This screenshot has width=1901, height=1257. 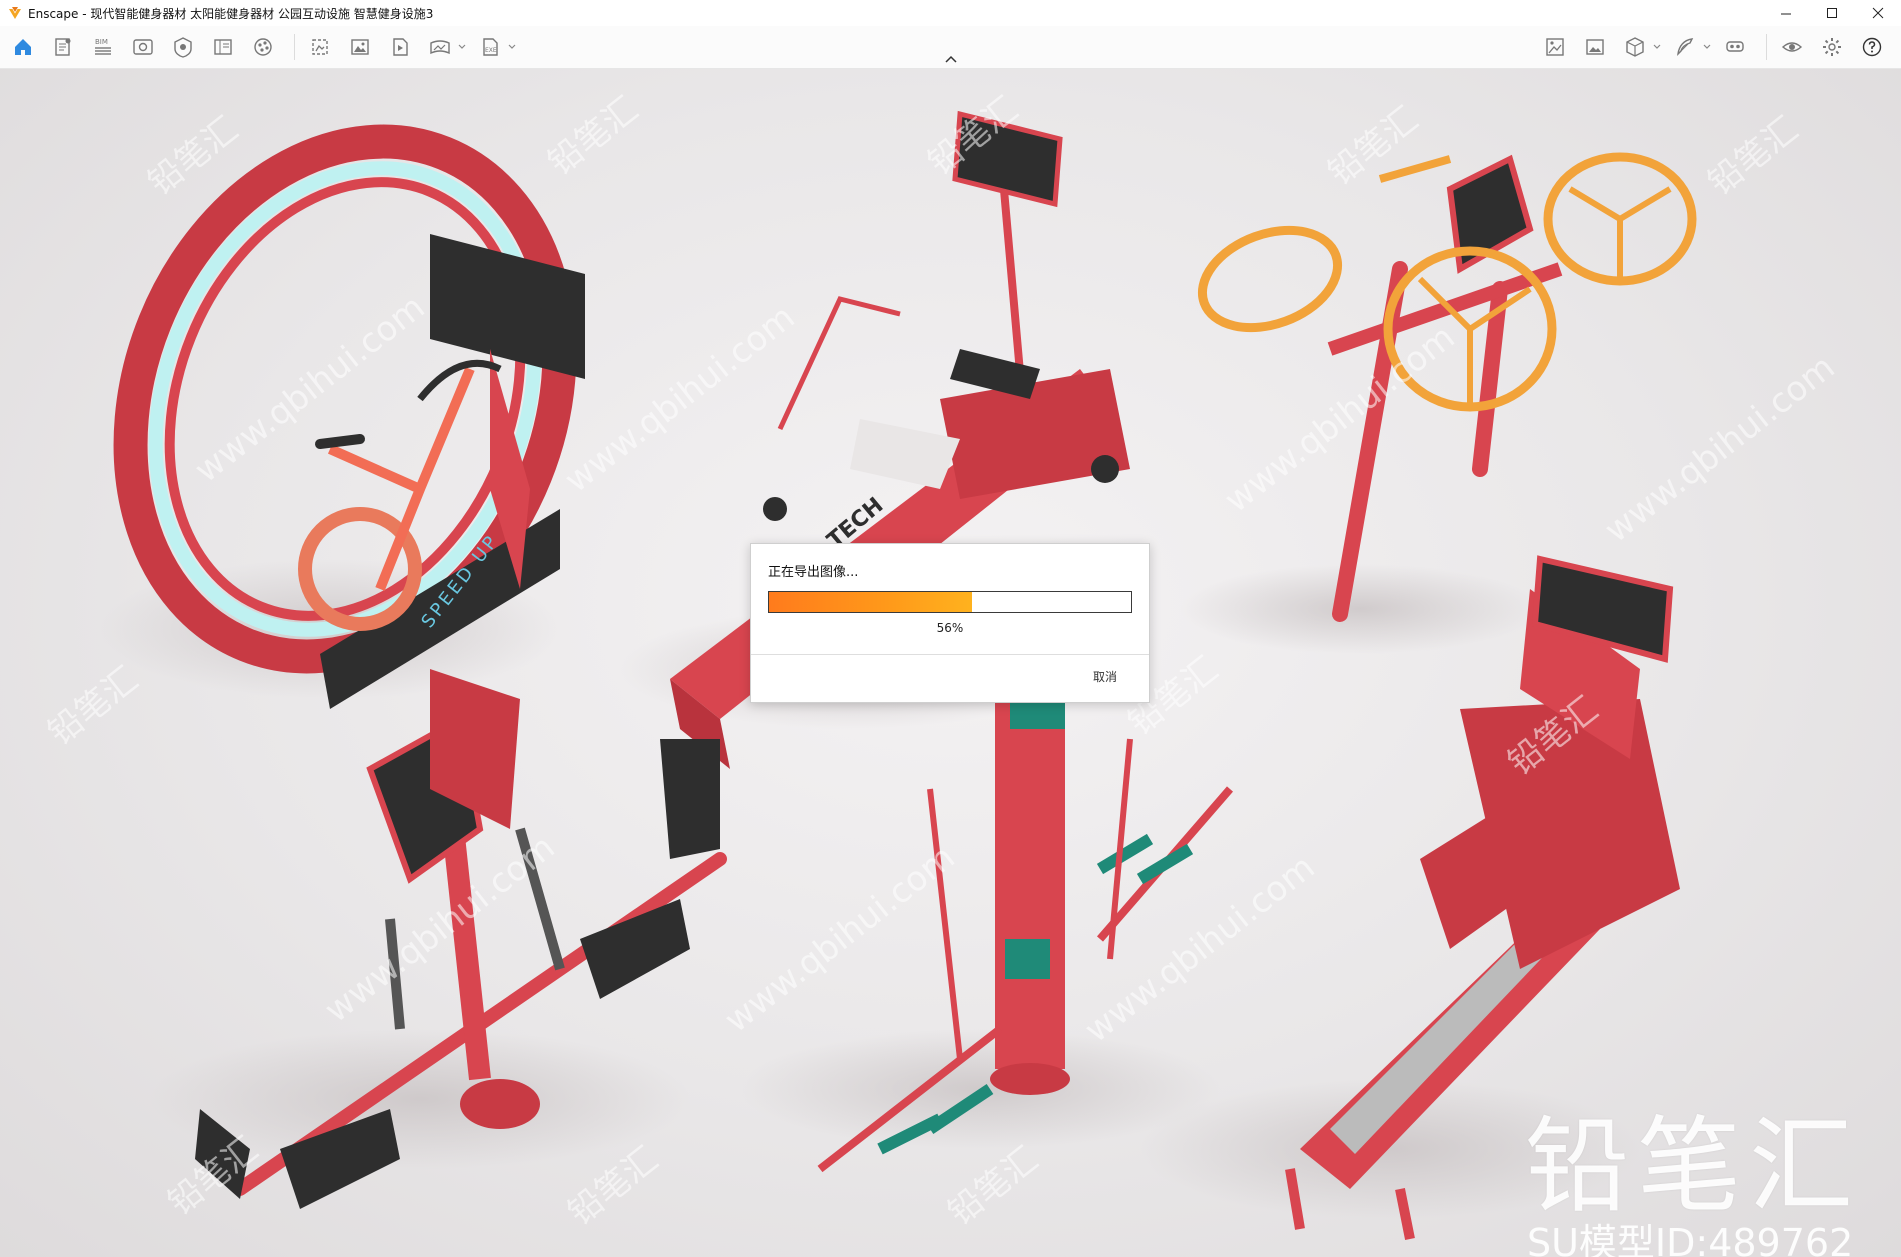 I want to click on eye-icon, so click(x=1792, y=47).